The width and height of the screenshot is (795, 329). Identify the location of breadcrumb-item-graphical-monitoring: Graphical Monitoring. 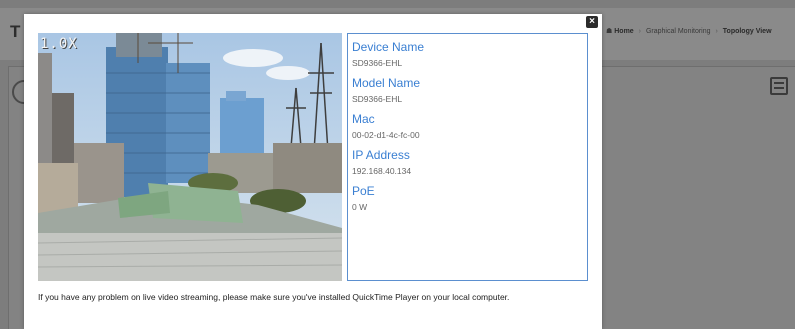
(678, 31).